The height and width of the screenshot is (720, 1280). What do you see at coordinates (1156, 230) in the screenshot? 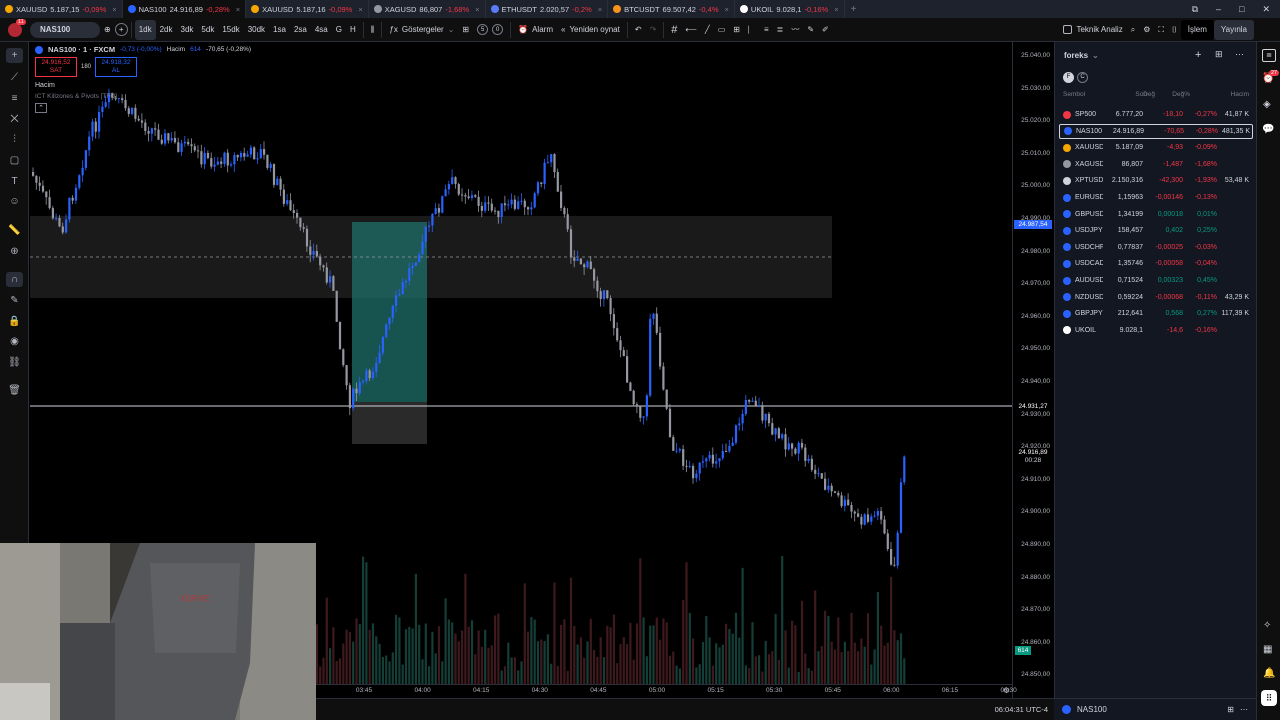
I see `watchlist-row: USDJPY 158,457 0,402 0,25%` at bounding box center [1156, 230].